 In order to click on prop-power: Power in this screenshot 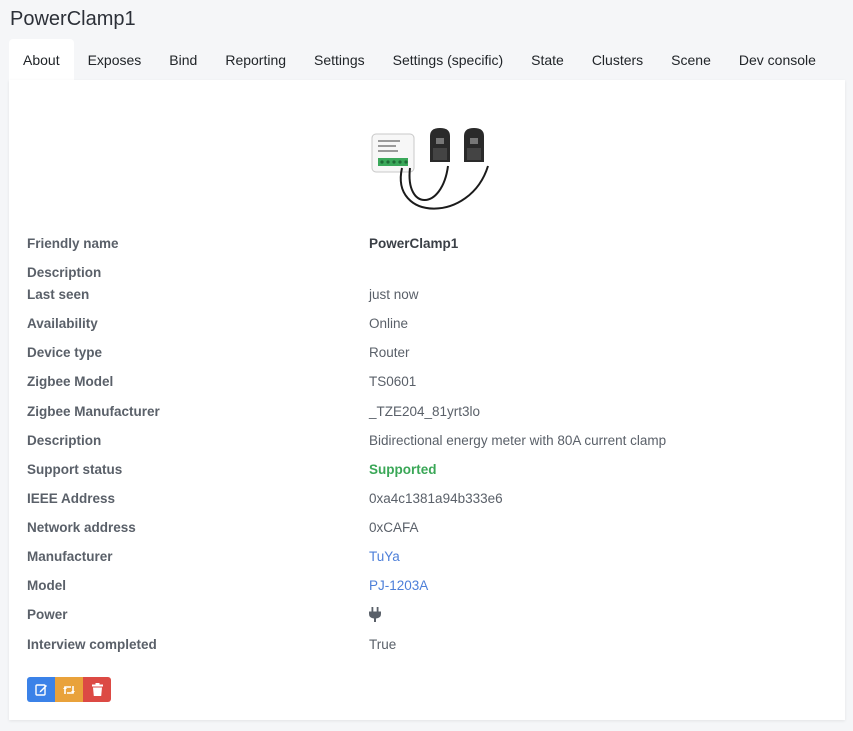, I will do `click(427, 617)`.